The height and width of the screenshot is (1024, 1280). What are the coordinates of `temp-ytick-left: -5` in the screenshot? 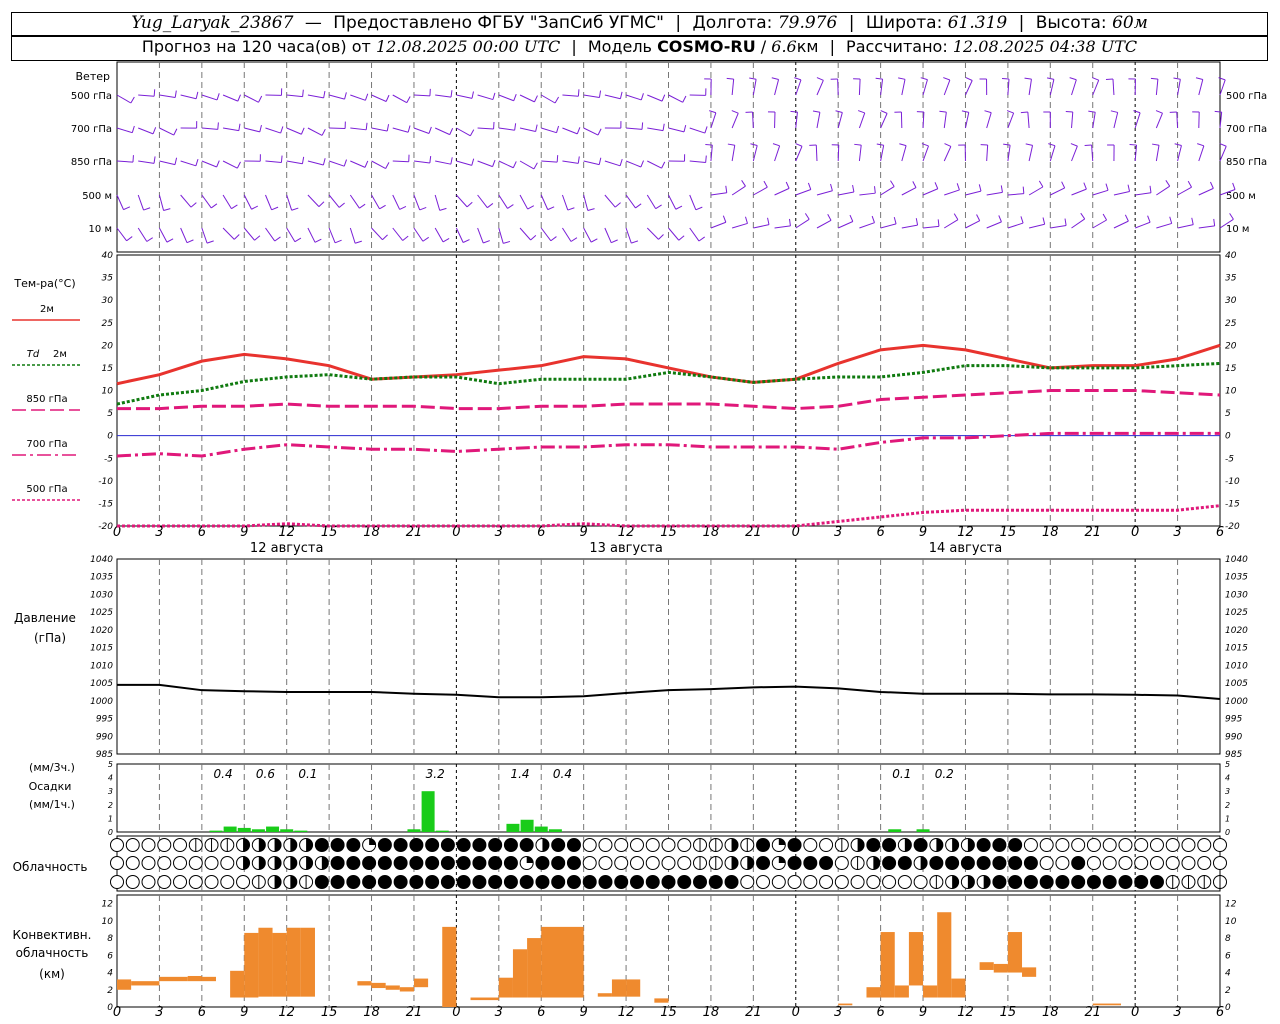 It's located at (108, 459).